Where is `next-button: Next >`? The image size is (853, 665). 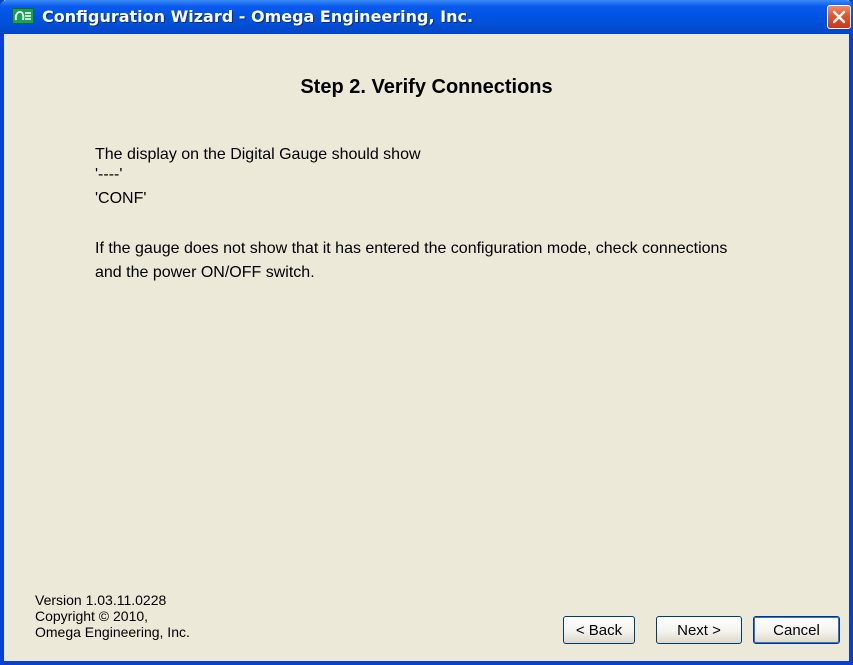 next-button: Next > is located at coordinates (699, 630).